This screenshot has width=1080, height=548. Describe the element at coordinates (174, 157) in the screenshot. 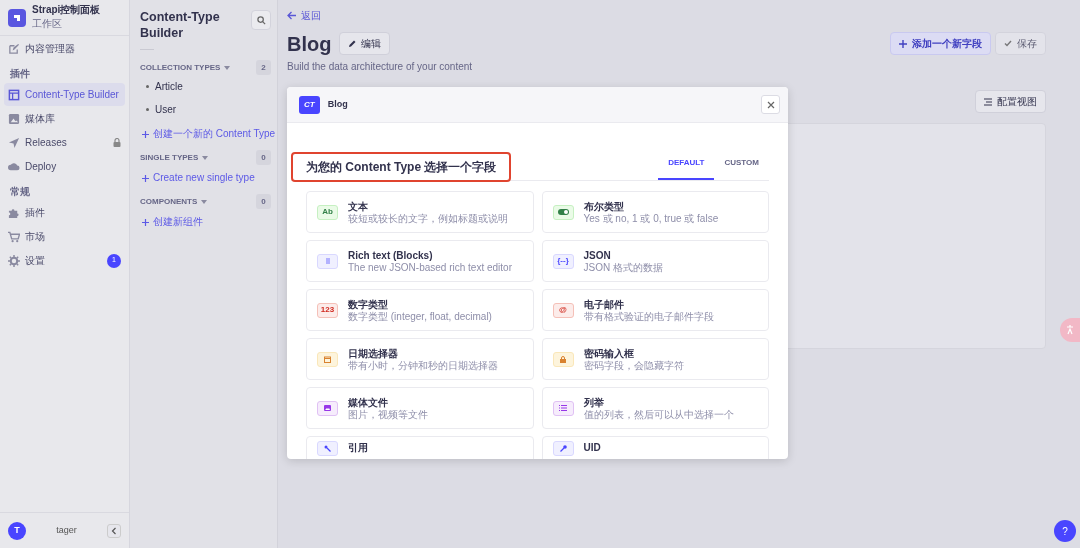

I see `section-heading: SINGLE TYPES` at that location.